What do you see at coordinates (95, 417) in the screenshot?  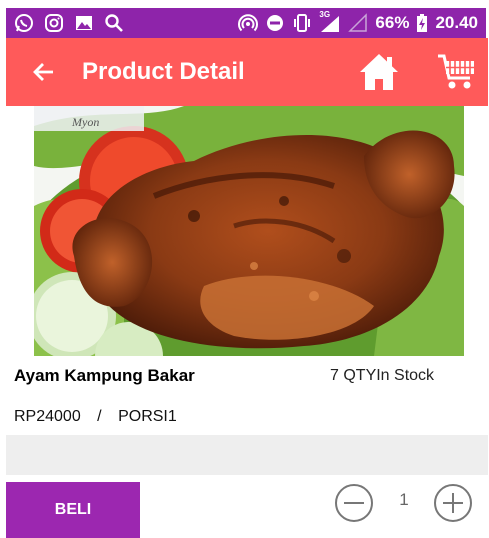 I see `product-price: RP24000 / PORSI1` at bounding box center [95, 417].